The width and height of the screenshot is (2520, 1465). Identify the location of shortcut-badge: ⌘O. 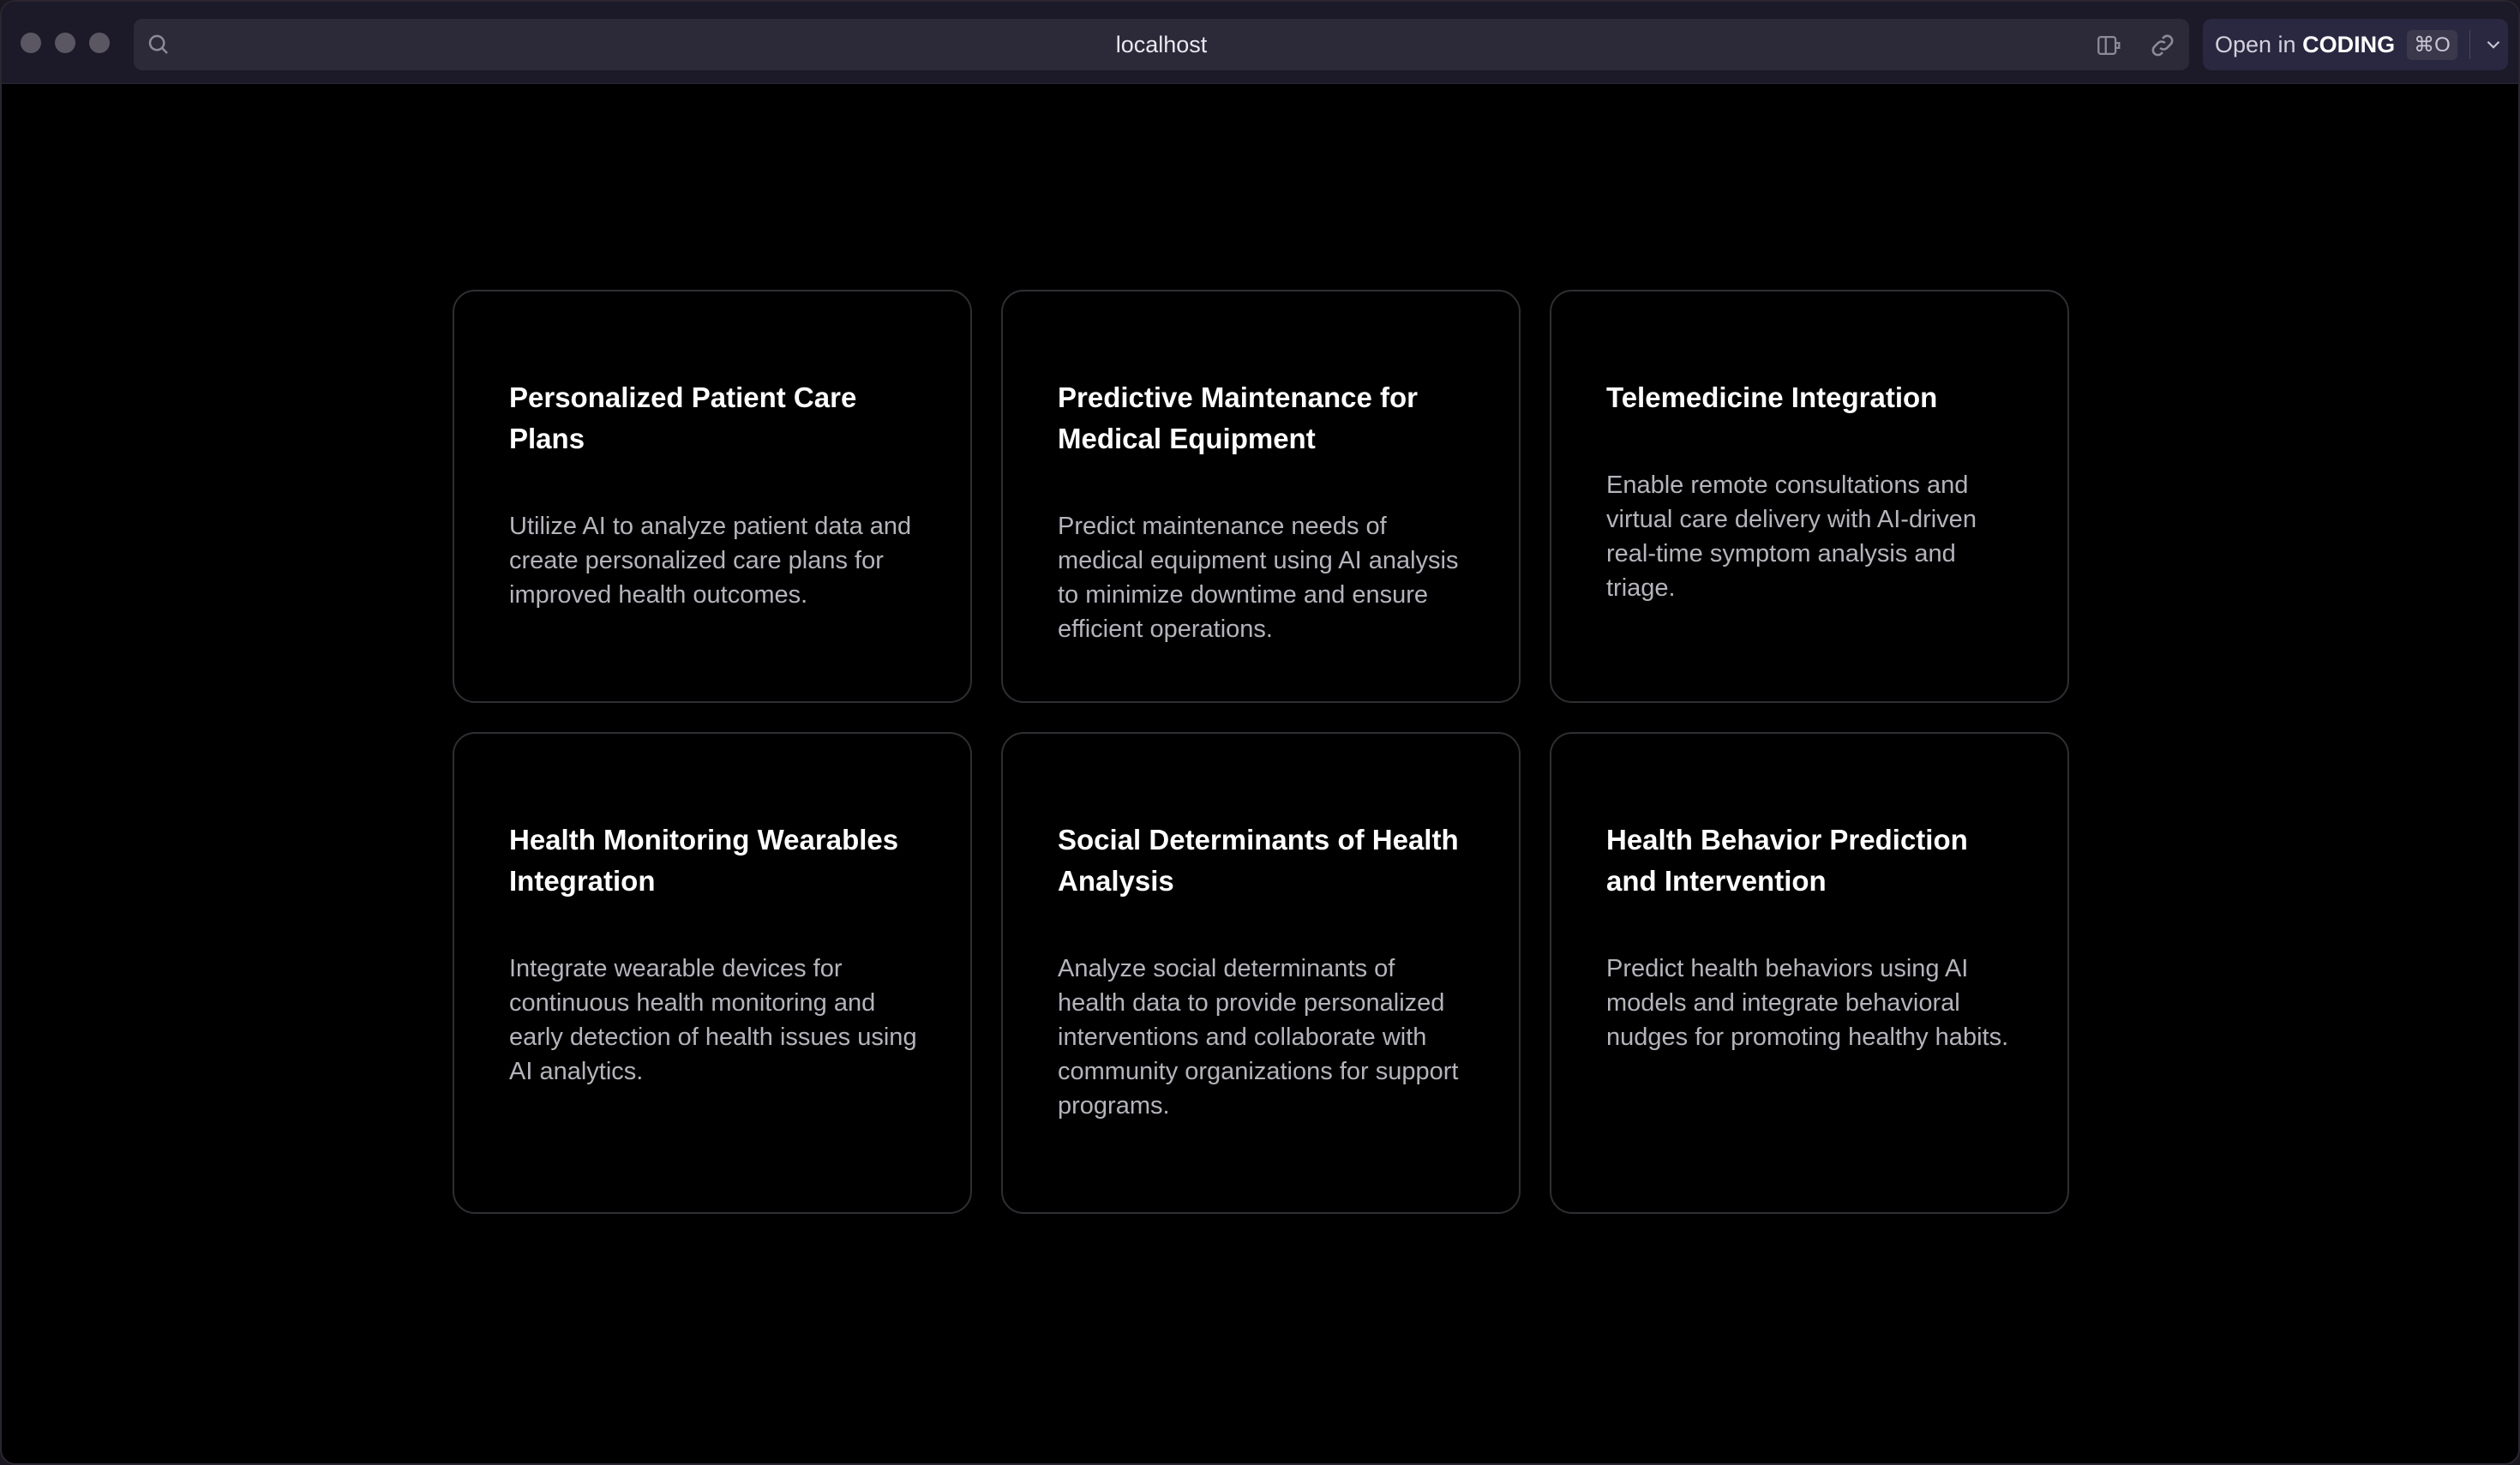
(2432, 44).